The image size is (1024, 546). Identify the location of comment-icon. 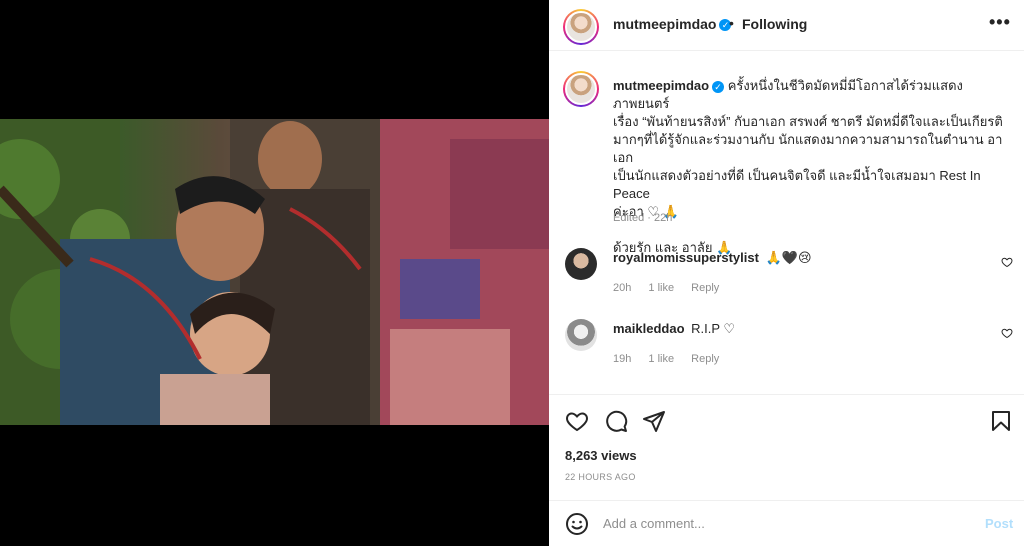
(616, 421).